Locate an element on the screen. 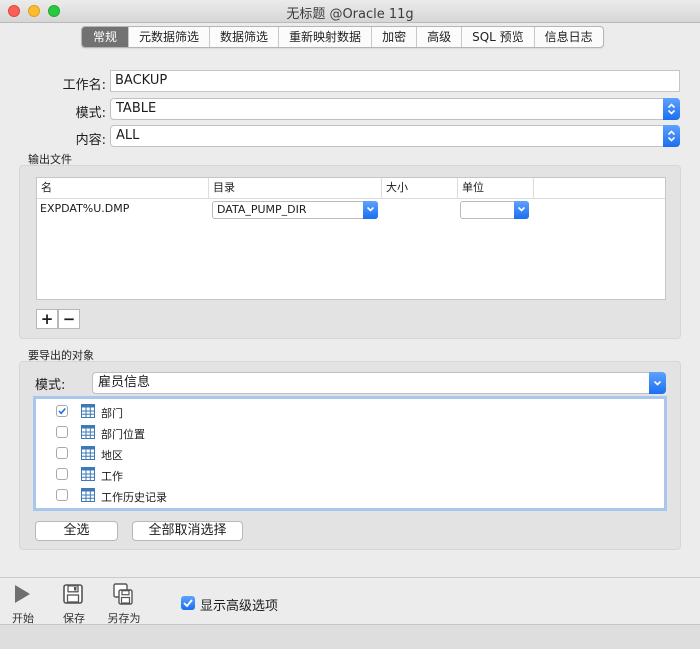 The image size is (700, 649). title-bar: 无标题 @Oracle 11g is located at coordinates (350, 11).